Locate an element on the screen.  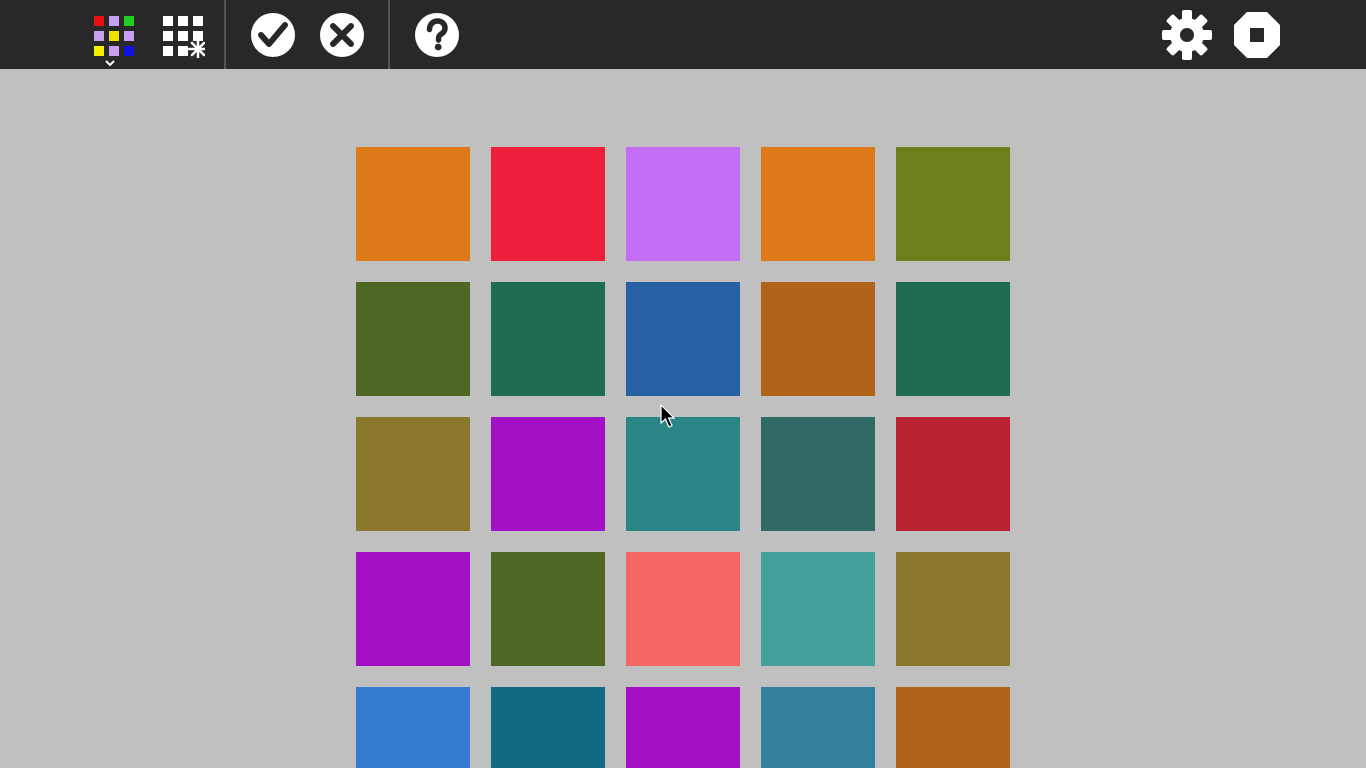
close-circle-icon is located at coordinates (342, 34).